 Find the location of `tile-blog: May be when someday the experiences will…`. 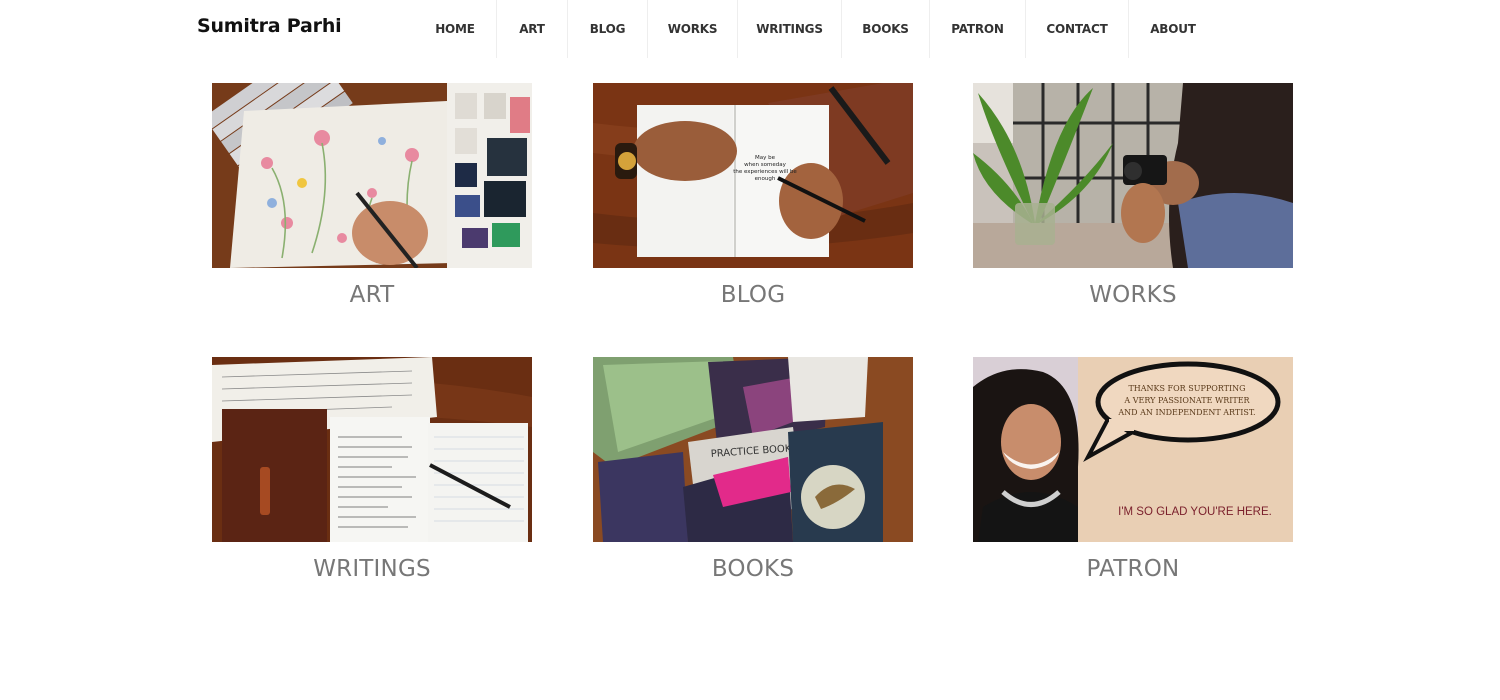

tile-blog: May be when someday the experiences will… is located at coordinates (753, 195).